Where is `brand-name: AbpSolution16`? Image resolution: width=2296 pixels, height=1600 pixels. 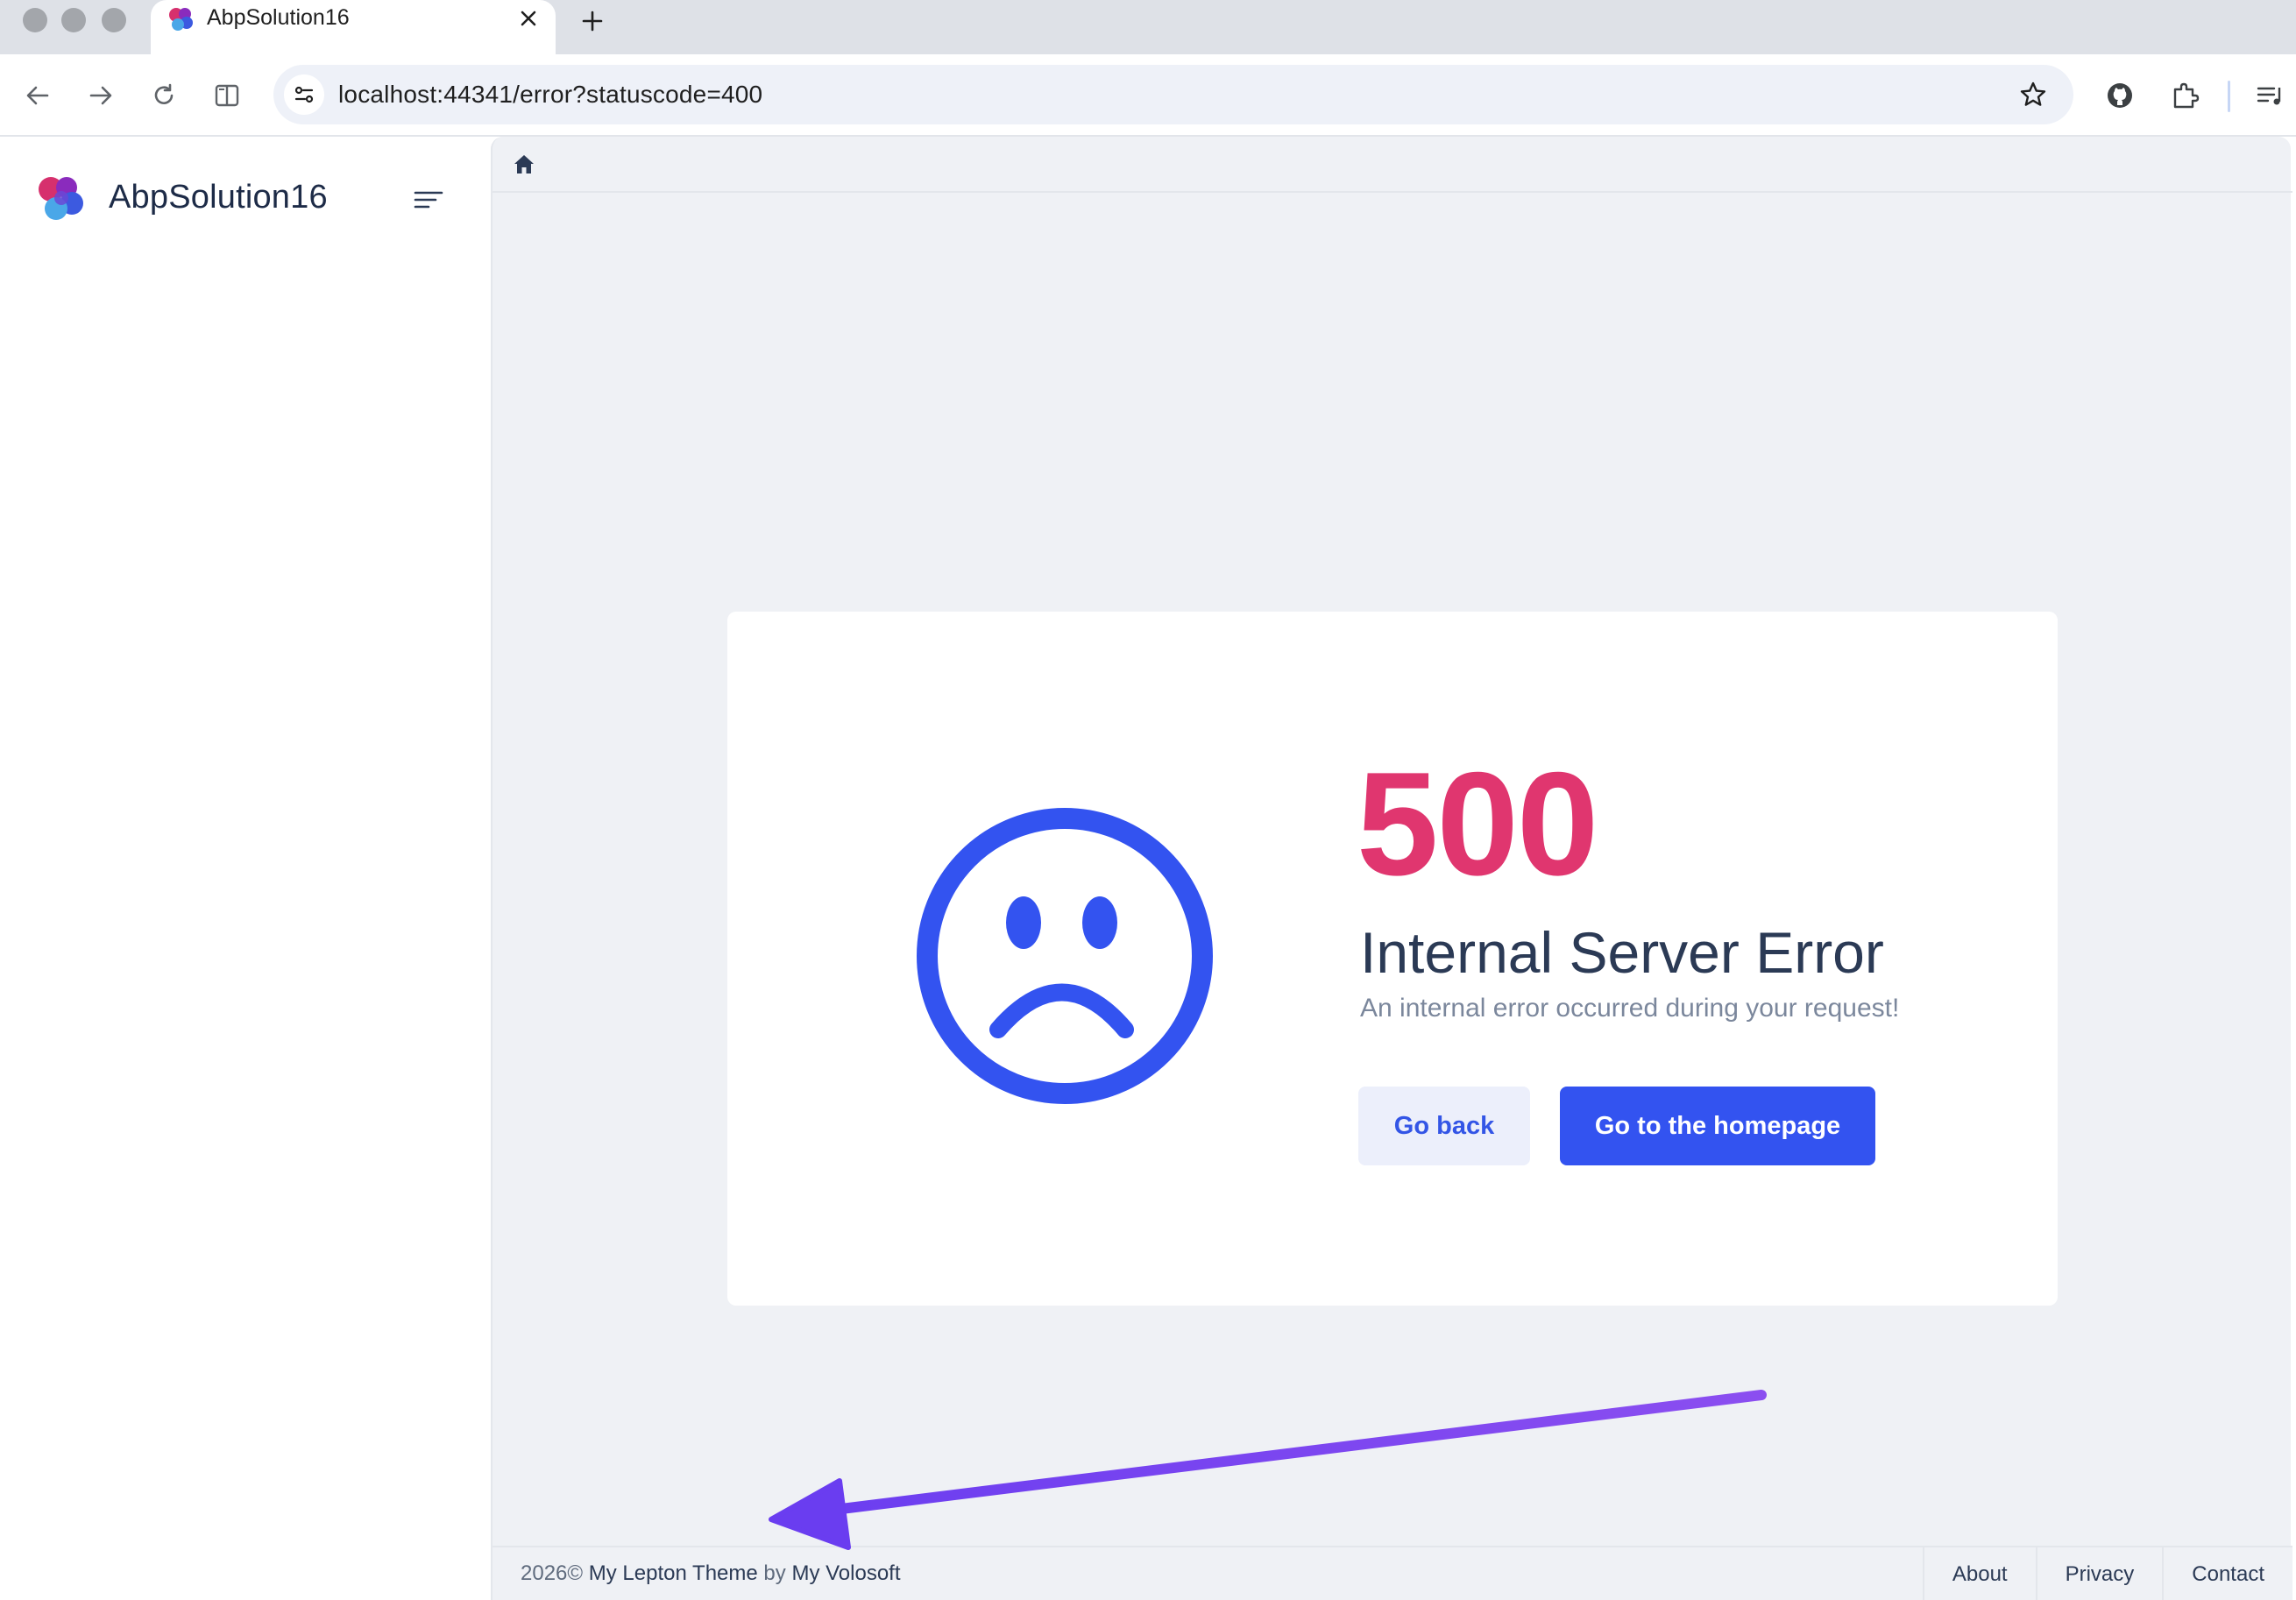
brand-name: AbpSolution16 is located at coordinates (218, 197).